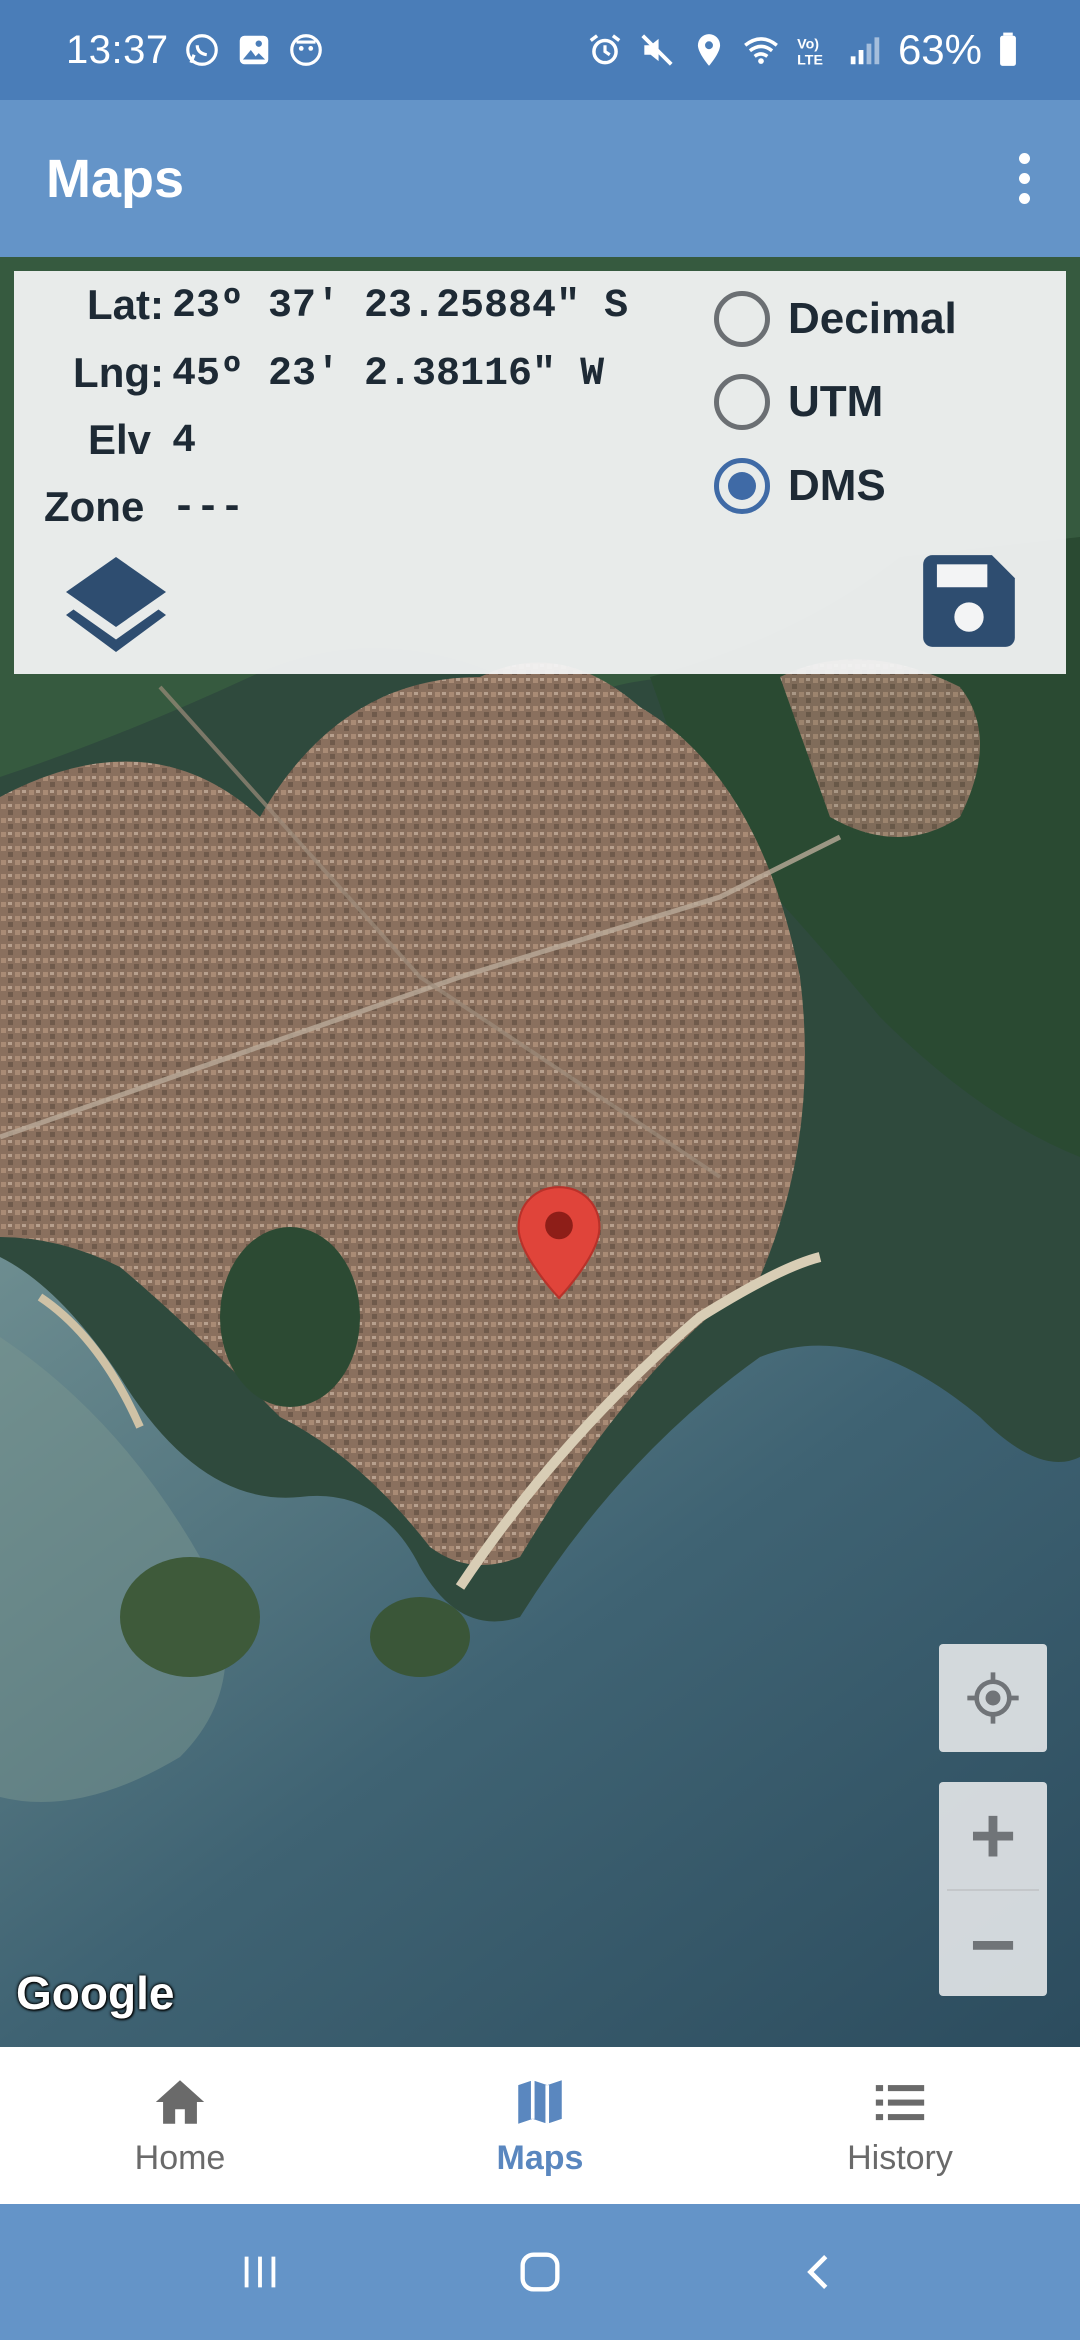 Image resolution: width=1080 pixels, height=2340 pixels. What do you see at coordinates (180, 2158) in the screenshot?
I see `nav-item-home-label: Home` at bounding box center [180, 2158].